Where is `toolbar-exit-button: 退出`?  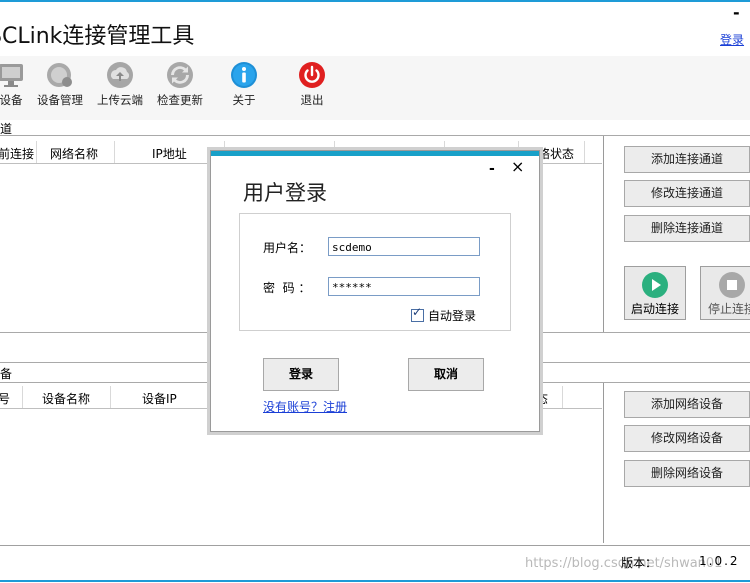
toolbar-exit-button: 退出 is located at coordinates (312, 84).